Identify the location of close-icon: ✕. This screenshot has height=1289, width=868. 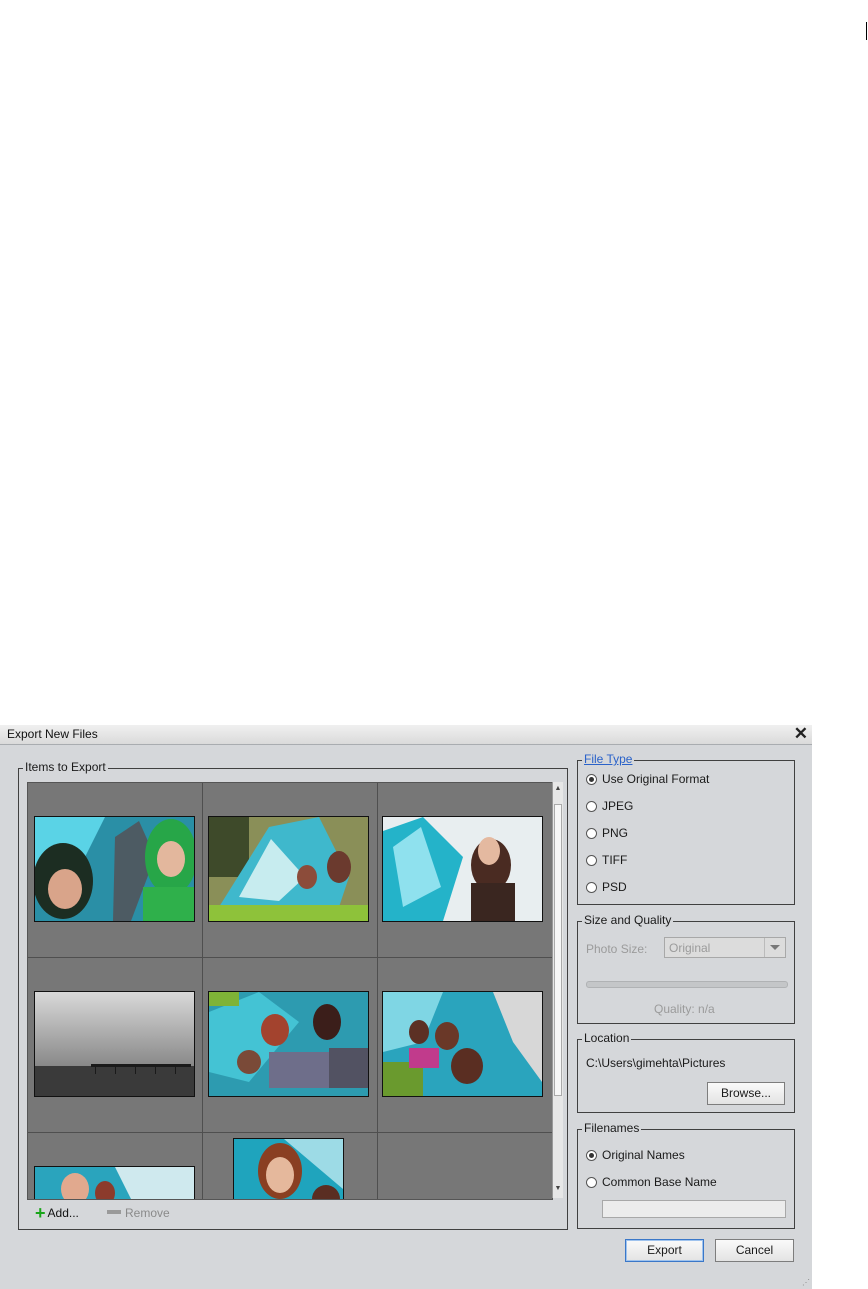
(801, 734).